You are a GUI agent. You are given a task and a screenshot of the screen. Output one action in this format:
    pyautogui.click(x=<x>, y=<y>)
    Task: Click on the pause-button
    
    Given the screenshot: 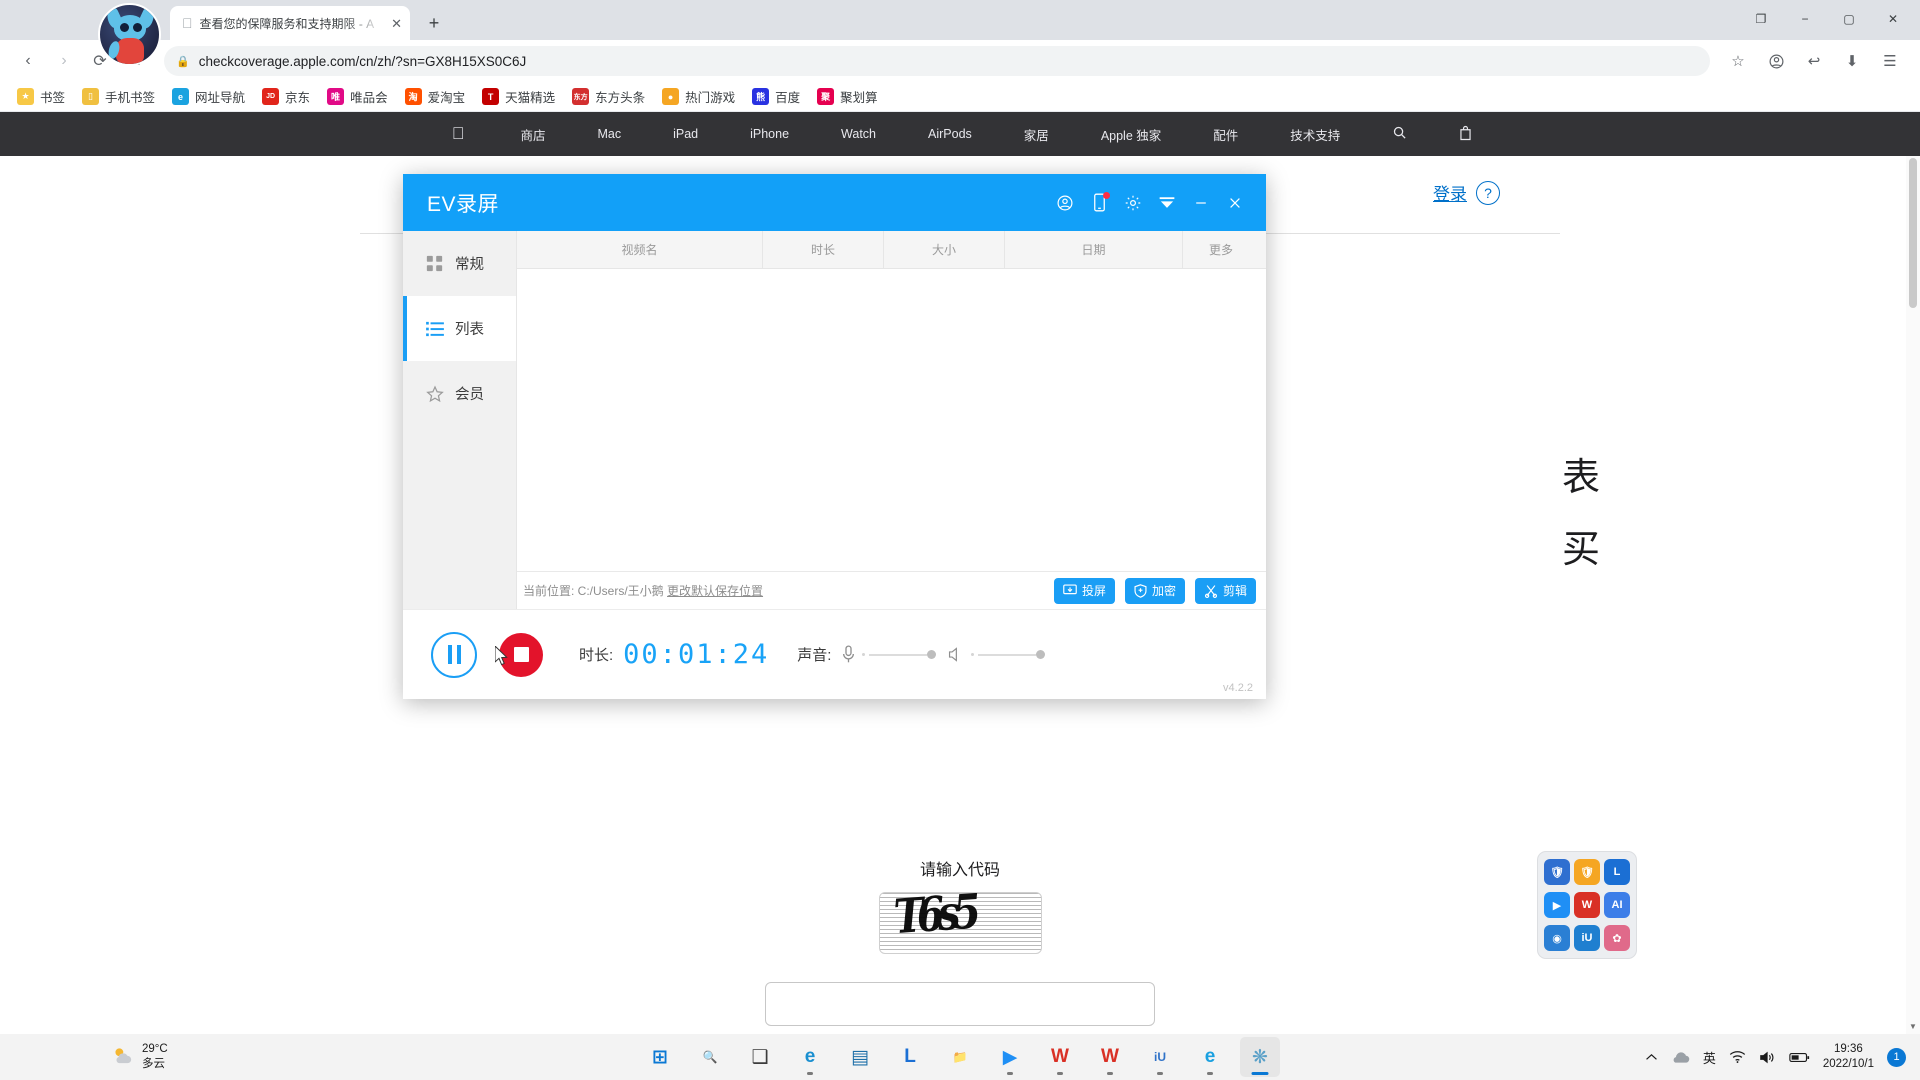 What is the action you would take?
    pyautogui.click(x=454, y=654)
    